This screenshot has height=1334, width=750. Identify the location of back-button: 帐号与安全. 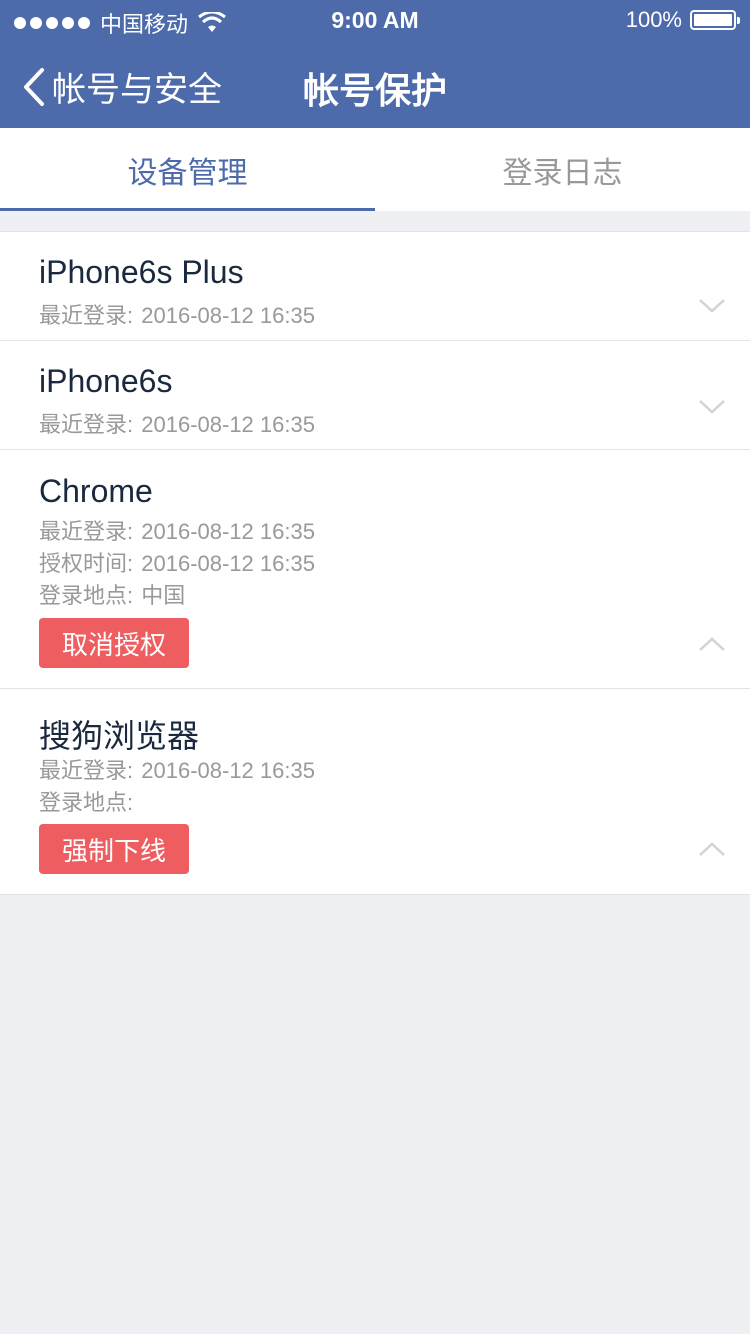
(122, 86).